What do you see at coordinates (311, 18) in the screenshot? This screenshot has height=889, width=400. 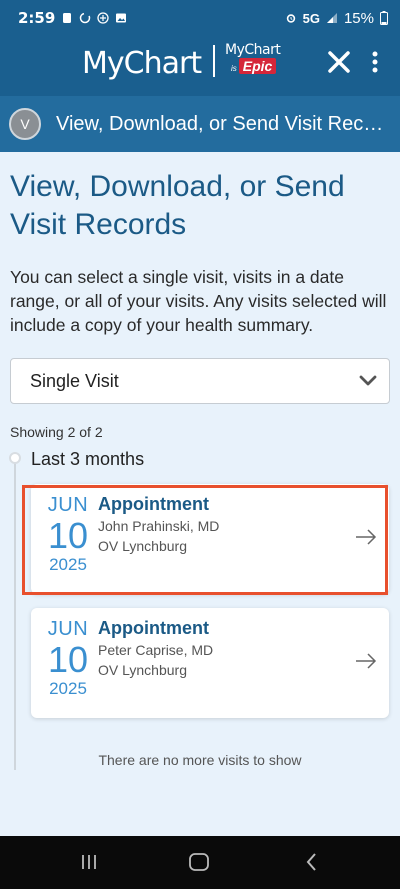 I see `network-label: 5G` at bounding box center [311, 18].